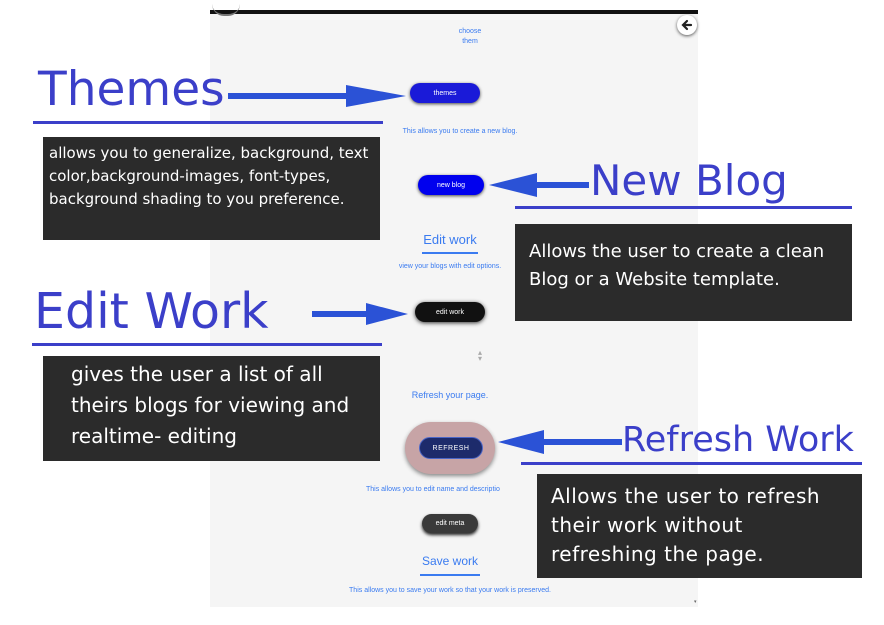  What do you see at coordinates (480, 356) in the screenshot?
I see `sort-arrows-icon: ▴ ▾` at bounding box center [480, 356].